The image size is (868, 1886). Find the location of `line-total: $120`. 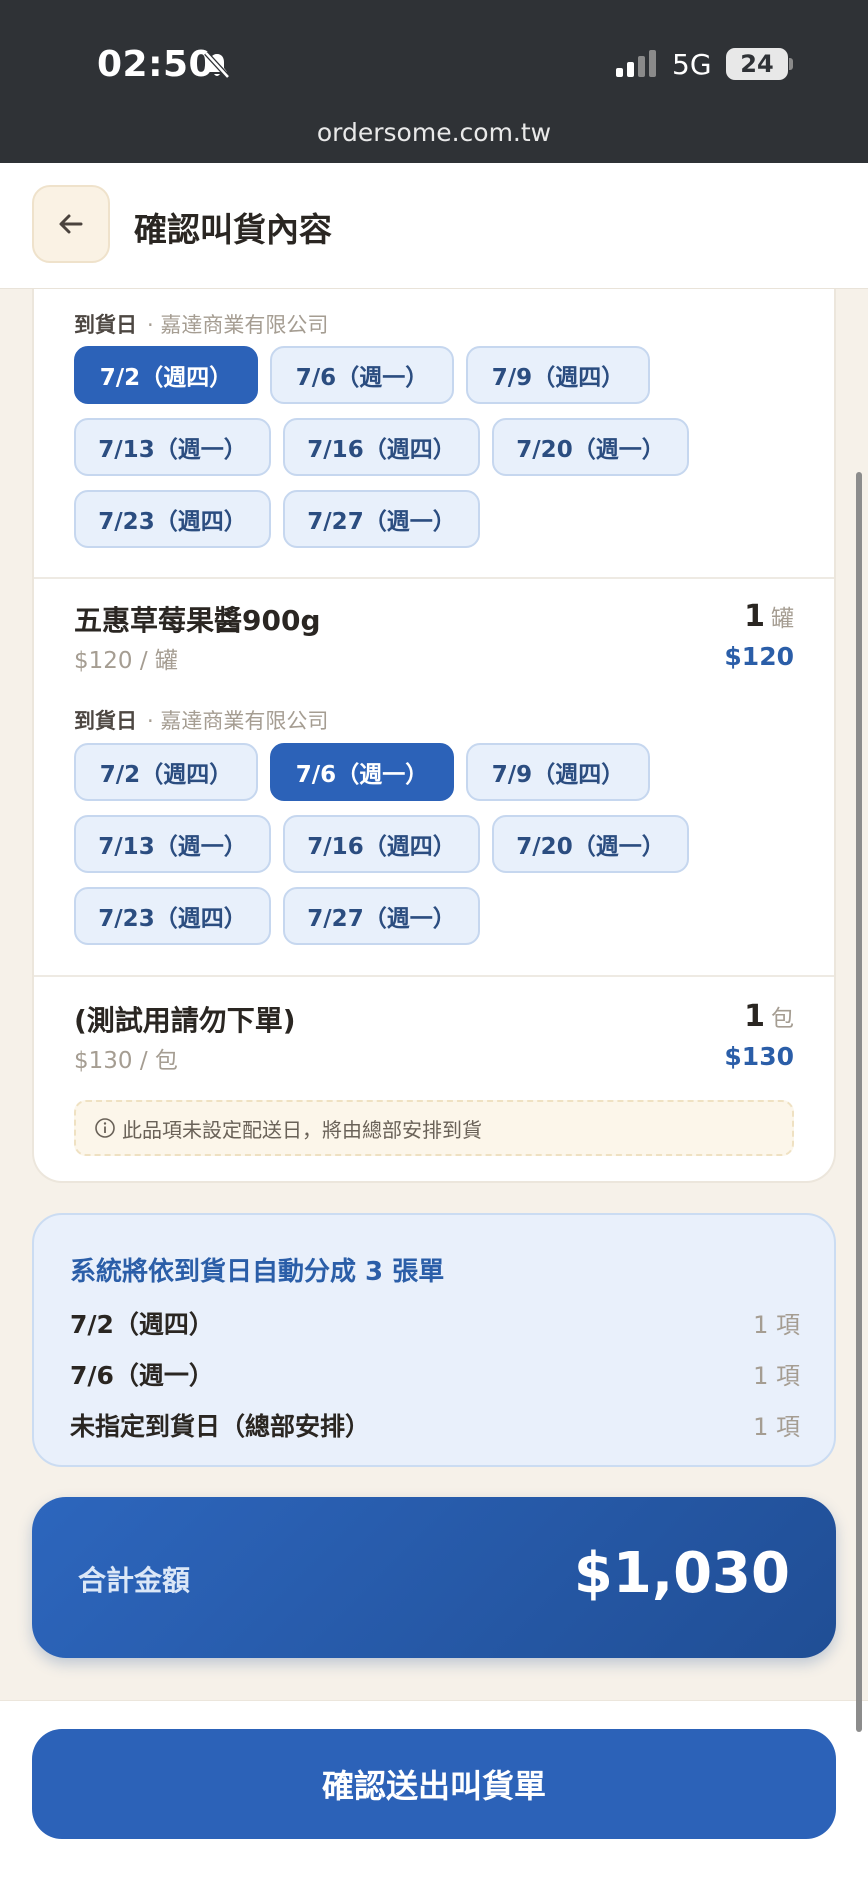

line-total: $120 is located at coordinates (759, 656).